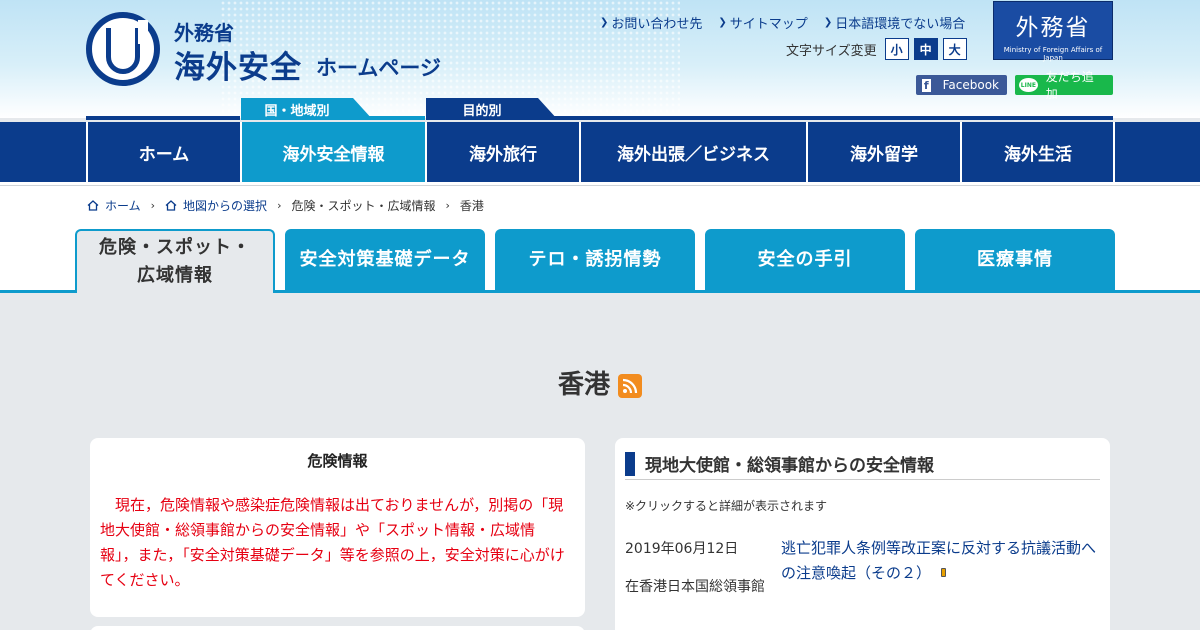 The height and width of the screenshot is (630, 1200). Describe the element at coordinates (682, 549) in the screenshot. I see `entry-date: 2019年06月12日` at that location.